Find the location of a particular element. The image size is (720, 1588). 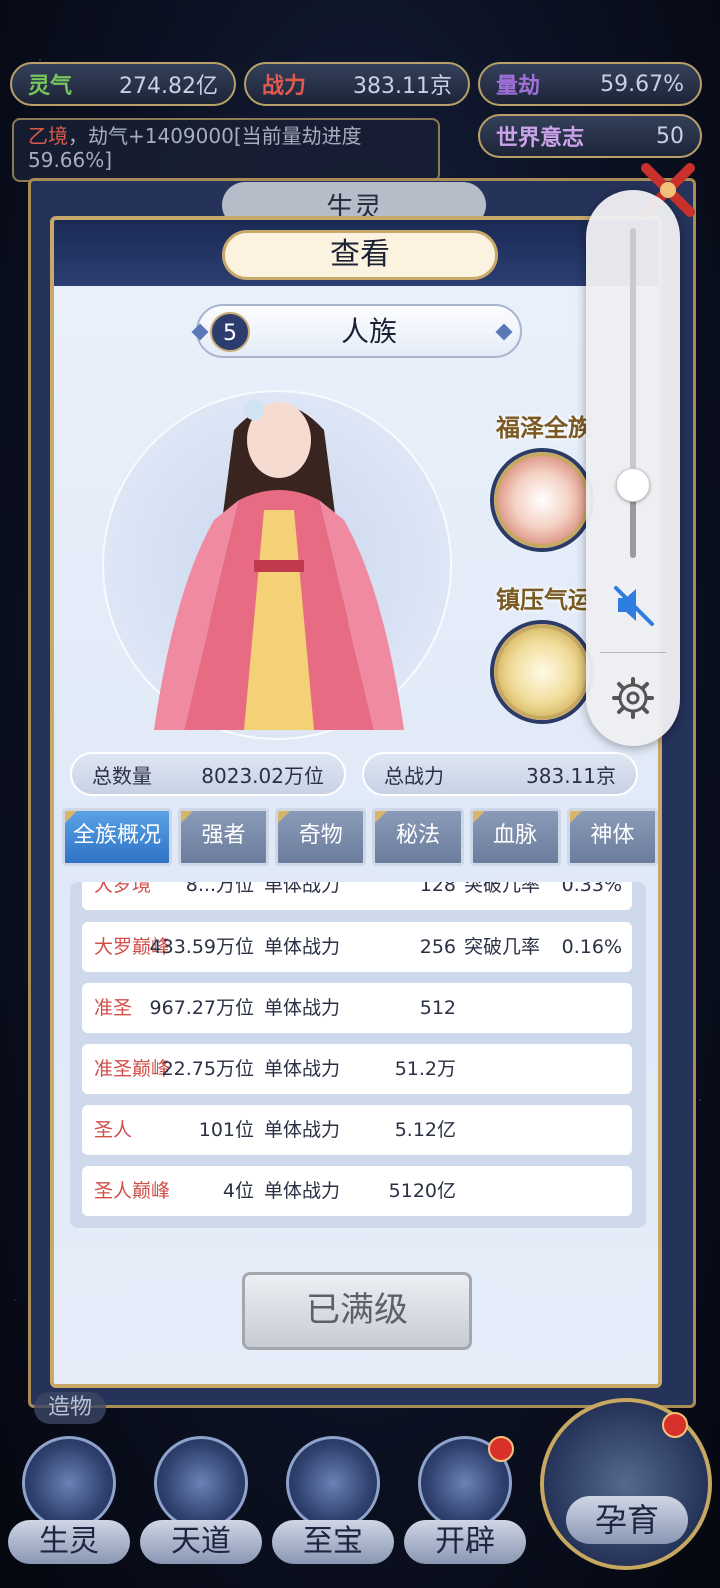

tab-divine-body: 神体 is located at coordinates (612, 837).